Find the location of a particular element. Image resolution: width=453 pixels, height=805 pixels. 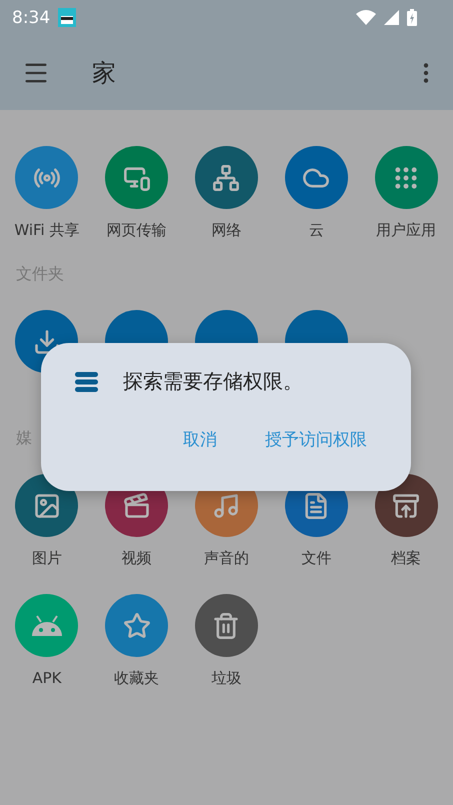

dialog-title: 探索需要存储权限。 is located at coordinates (213, 381).